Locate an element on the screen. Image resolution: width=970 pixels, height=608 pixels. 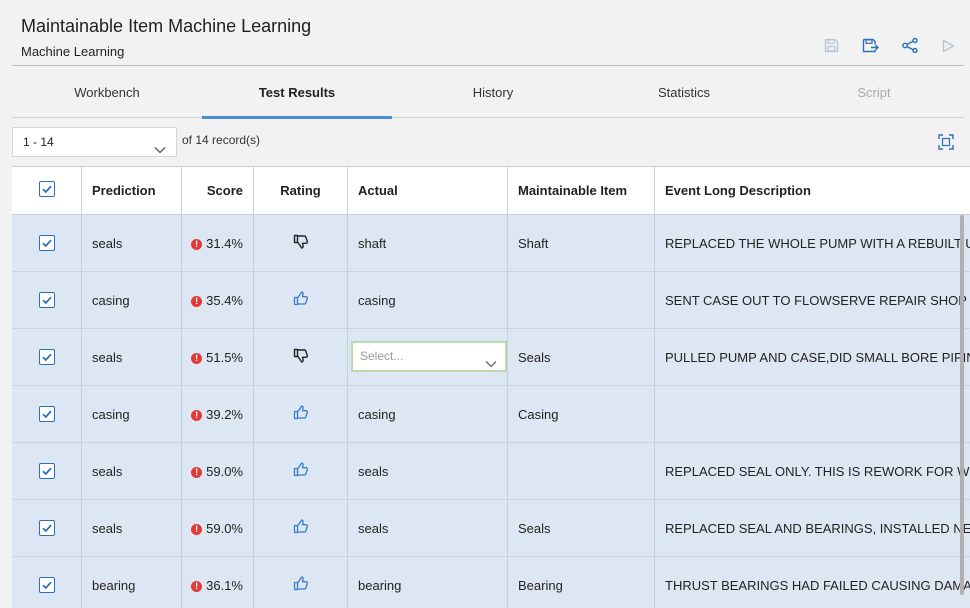
page-range-value: 1 - 14 is located at coordinates (38, 142).